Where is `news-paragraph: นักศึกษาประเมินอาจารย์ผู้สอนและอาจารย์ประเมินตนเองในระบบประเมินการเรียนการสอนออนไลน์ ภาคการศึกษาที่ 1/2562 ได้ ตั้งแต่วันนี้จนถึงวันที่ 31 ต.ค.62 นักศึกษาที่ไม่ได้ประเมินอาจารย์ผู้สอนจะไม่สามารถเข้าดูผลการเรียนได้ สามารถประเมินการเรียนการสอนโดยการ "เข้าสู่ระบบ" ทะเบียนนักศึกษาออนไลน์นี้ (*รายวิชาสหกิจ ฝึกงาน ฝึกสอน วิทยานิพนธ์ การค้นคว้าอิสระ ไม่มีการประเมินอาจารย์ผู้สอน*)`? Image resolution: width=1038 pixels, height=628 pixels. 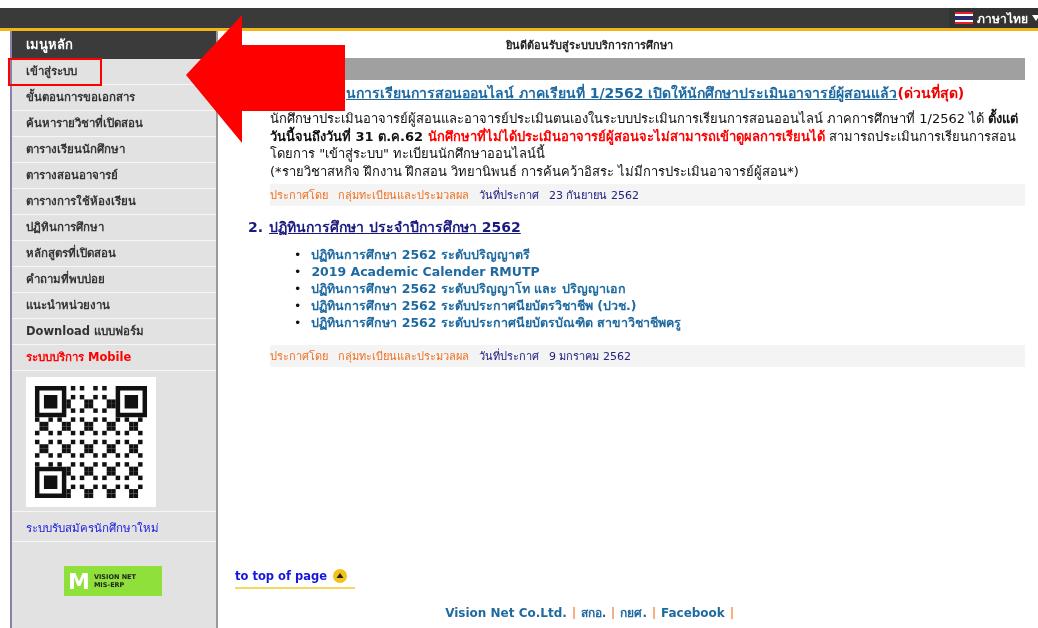 news-paragraph: นักศึกษาประเมินอาจารย์ผู้สอนและอาจารย์ประเมินตนเองในระบบประเมินการเรียนการสอนออนไลน์ ภาคการศึกษาที่ 1/2562 ได้ ตั้งแต่วันนี้จนถึงวันที่ 31 ต.ค.62 นักศึกษาที่ไม่ได้ประเมินอาจารย์ผู้สอนจะไม่สามารถเข้าดูผลการเรียนได้ สามารถประเมินการเรียนการสอนโดยการ "เข้าสู่ระบบ" ทะเบียนนักศึกษาออนไลน์นี้ (*รายวิชาสหกิจ ฝึกงาน ฝึกสอน วิทยานิพนธ์ การค้นคว้าอิสระ ไม่มีการประเมินอาจารย์ผู้สอน*) is located at coordinates (647, 145).